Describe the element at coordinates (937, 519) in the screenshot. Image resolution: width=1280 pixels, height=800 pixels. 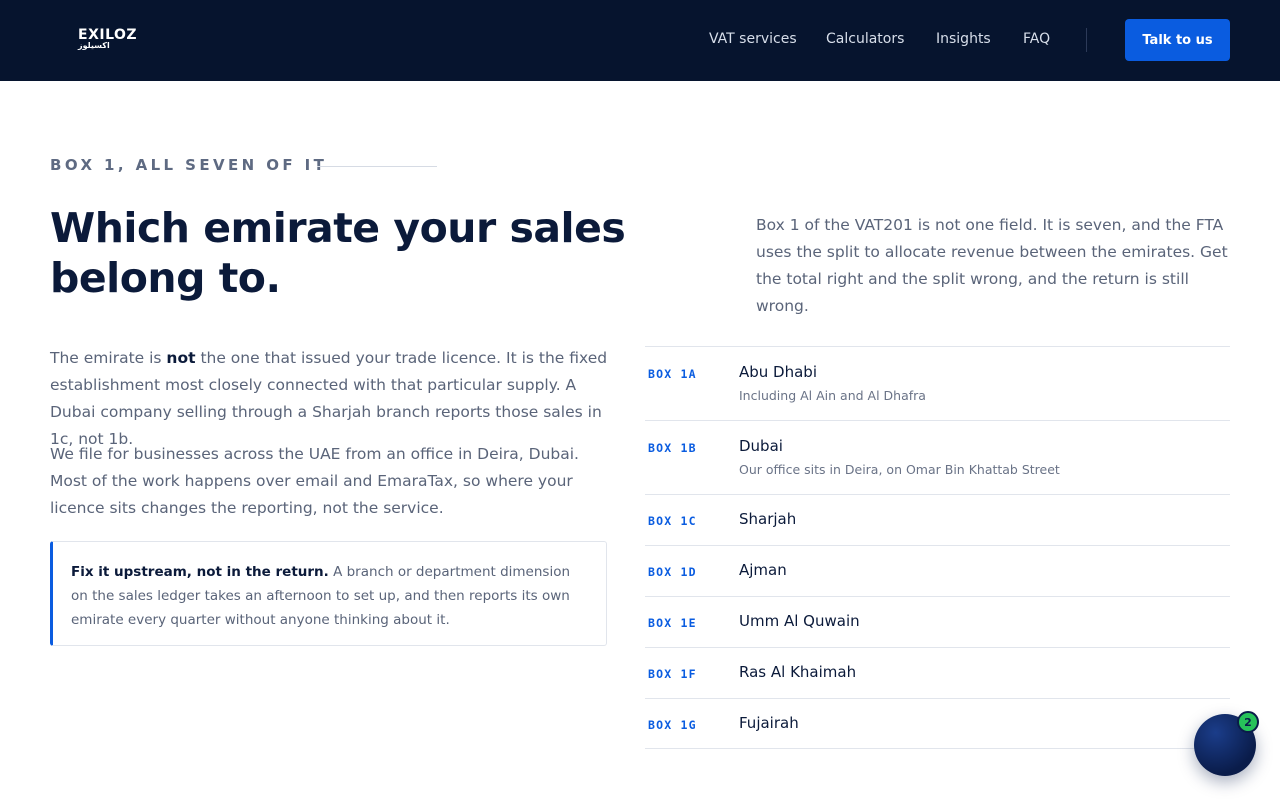
I see `box-row-1c: BOX 1C Sharjah` at that location.